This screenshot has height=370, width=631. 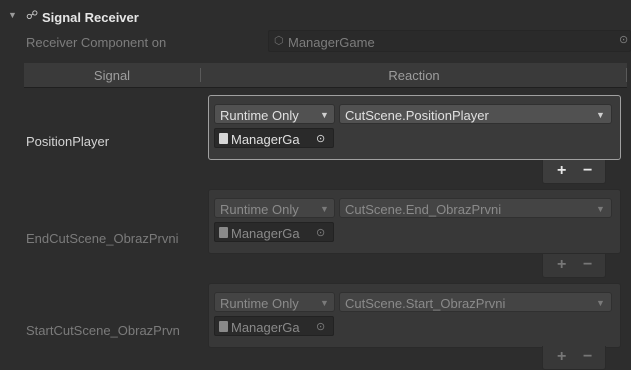 I want to click on signal-icon: ☍, so click(x=32, y=15).